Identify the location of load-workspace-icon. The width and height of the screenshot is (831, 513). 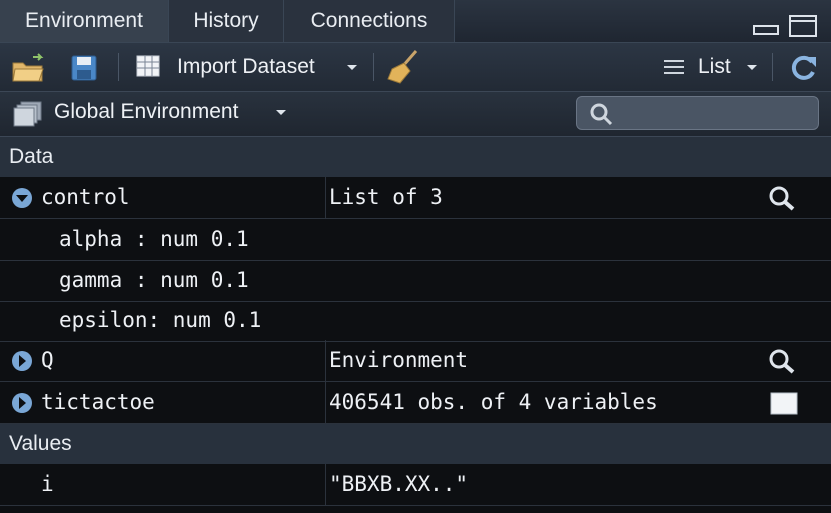
(29, 68).